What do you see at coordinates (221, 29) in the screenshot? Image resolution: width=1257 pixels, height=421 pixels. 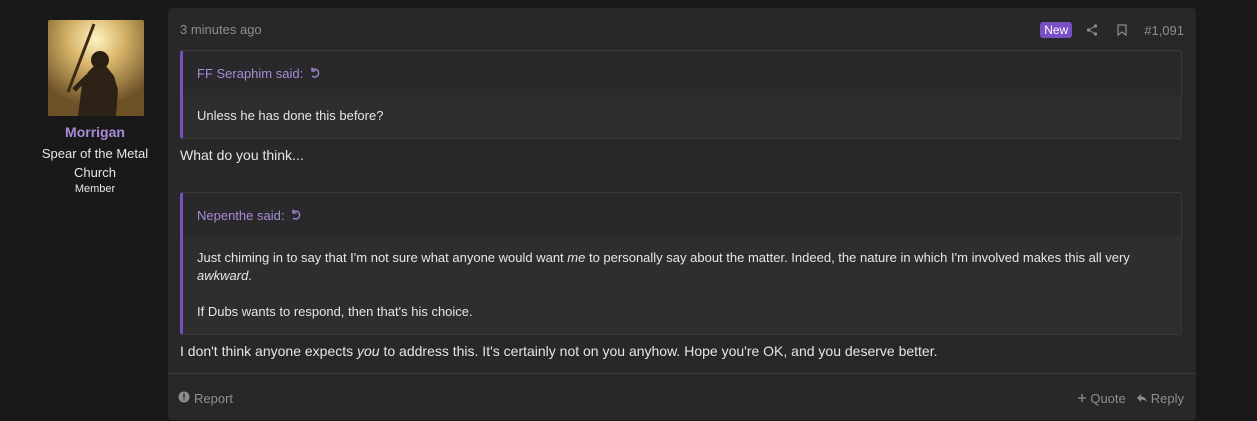 I see `post-timestamp: 3 minutes ago` at bounding box center [221, 29].